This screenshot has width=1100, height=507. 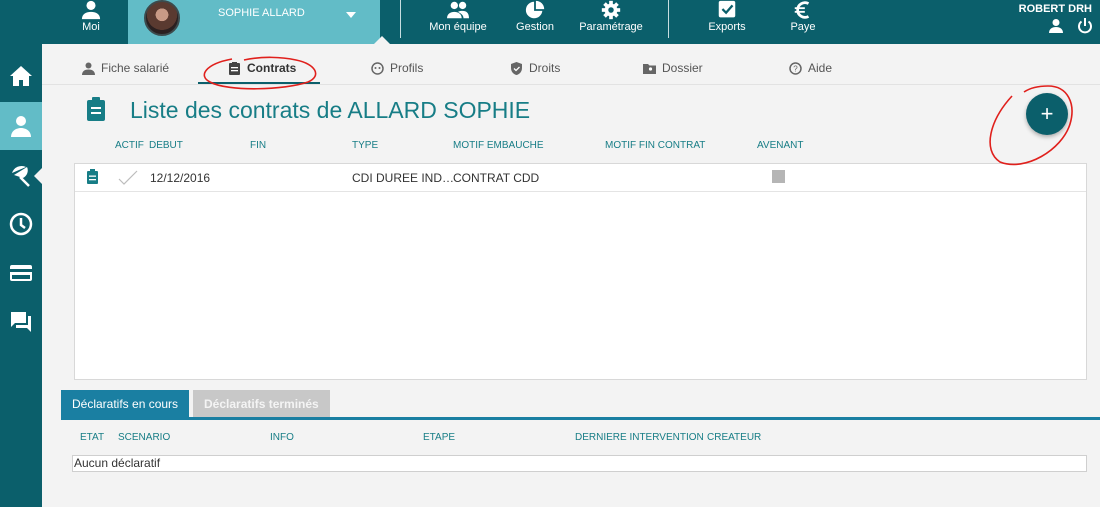 I want to click on cell-motif-embauche: CONTRAT CDD, so click(x=496, y=178).